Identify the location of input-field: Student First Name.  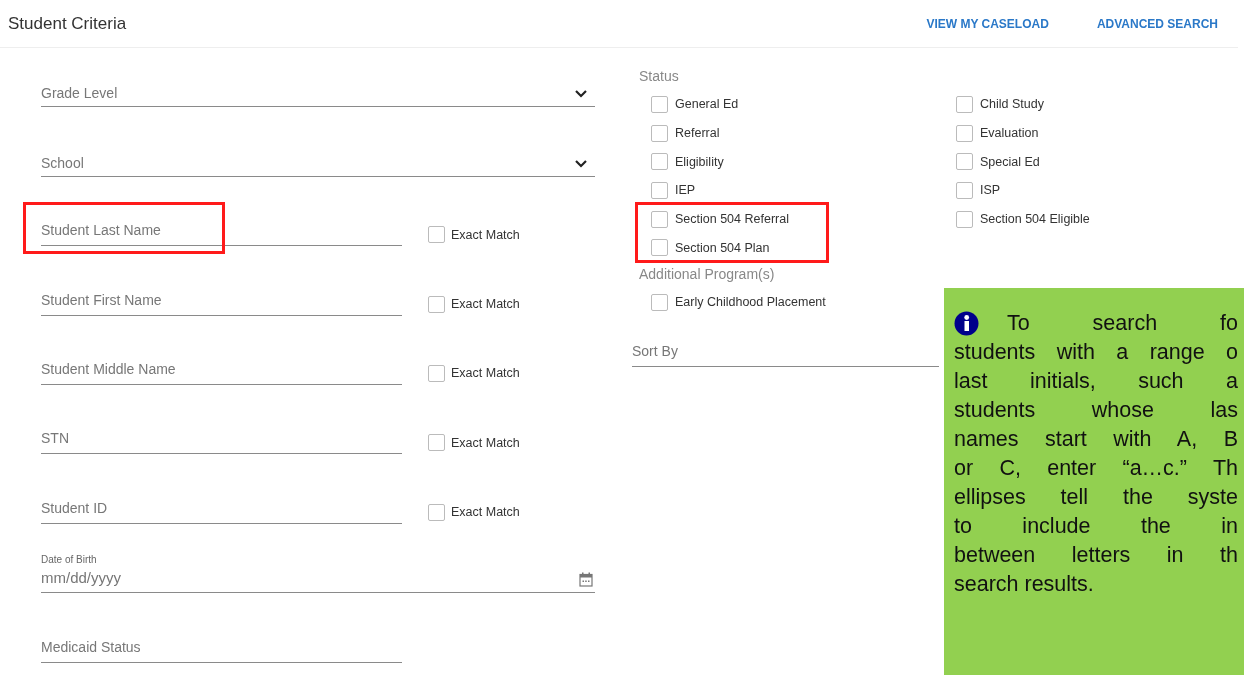
(221, 302).